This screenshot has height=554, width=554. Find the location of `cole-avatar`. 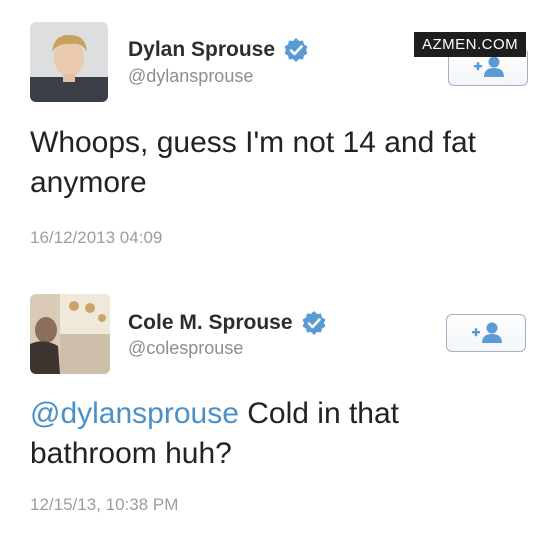

cole-avatar is located at coordinates (70, 334).